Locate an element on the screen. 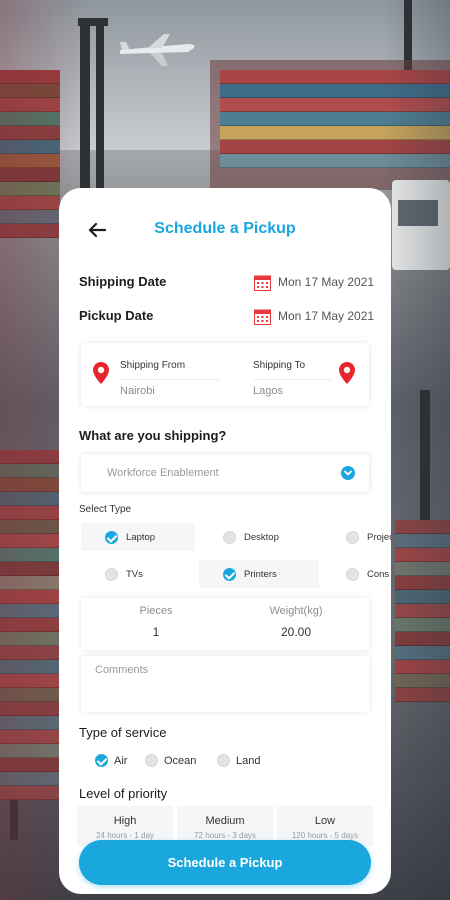  pieces-label: Pieces is located at coordinates (156, 611).